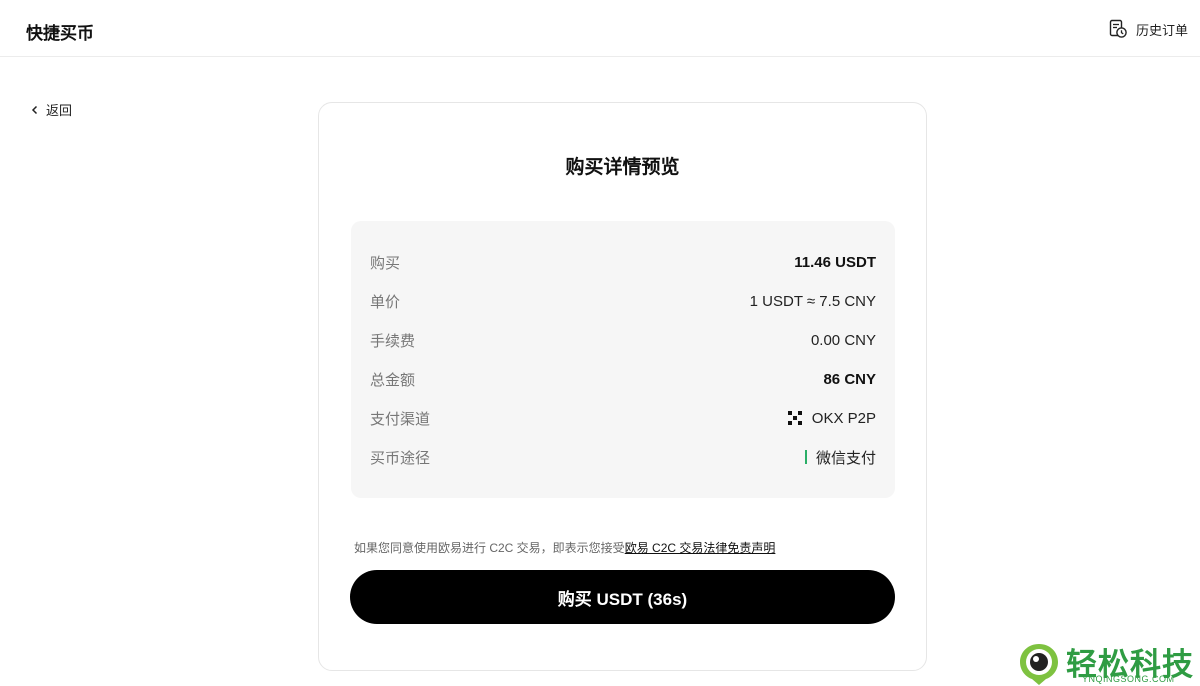 This screenshot has height=686, width=1200. What do you see at coordinates (835, 262) in the screenshot?
I see `detail-value: 11.46 USDT` at bounding box center [835, 262].